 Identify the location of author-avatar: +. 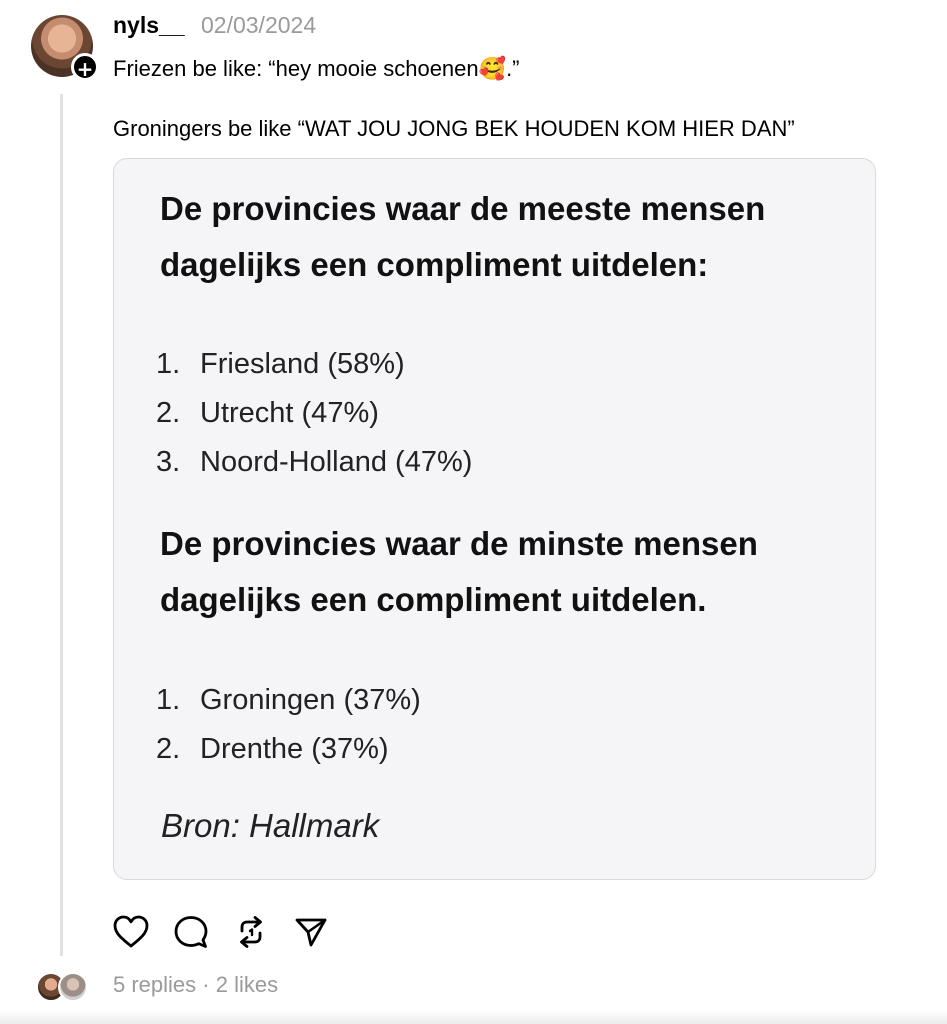
(65, 48).